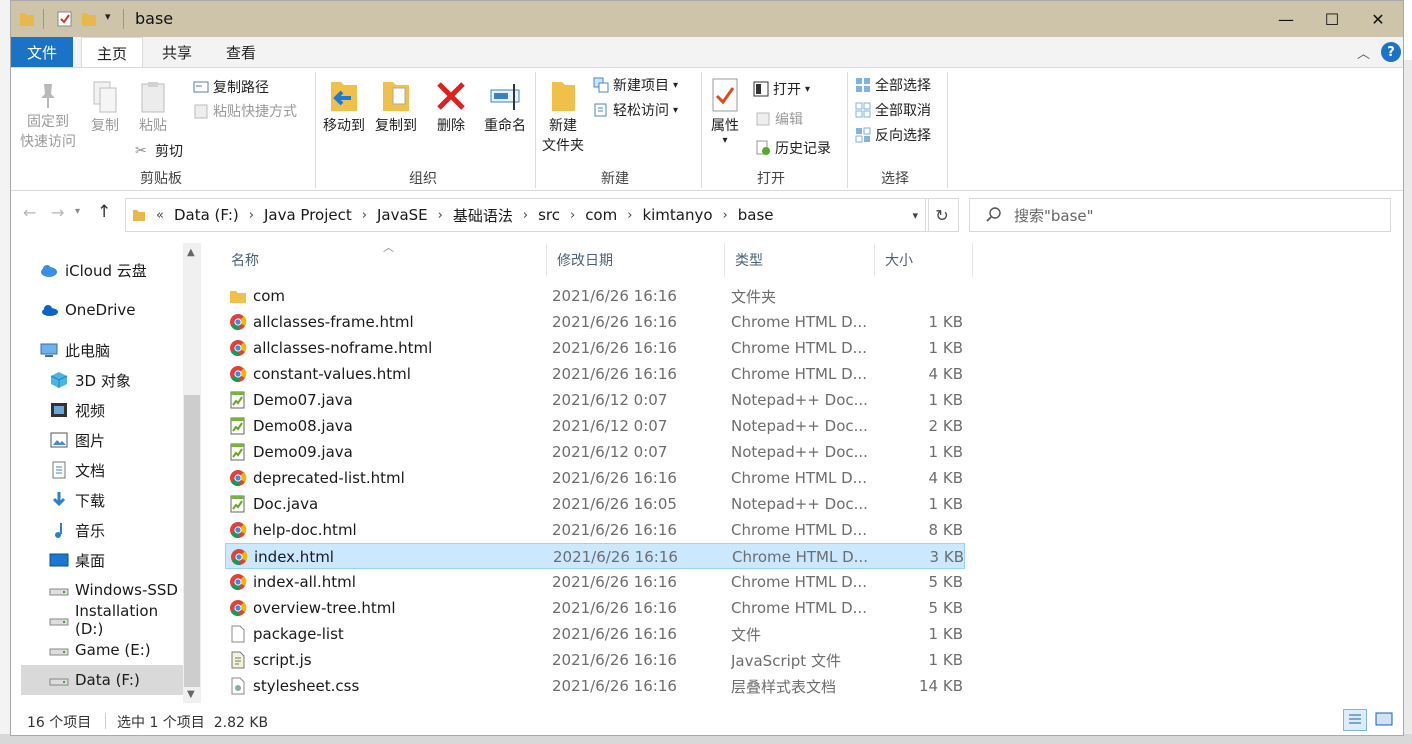  What do you see at coordinates (111, 270) in the screenshot?
I see `nav-item: iCloud 云盘` at bounding box center [111, 270].